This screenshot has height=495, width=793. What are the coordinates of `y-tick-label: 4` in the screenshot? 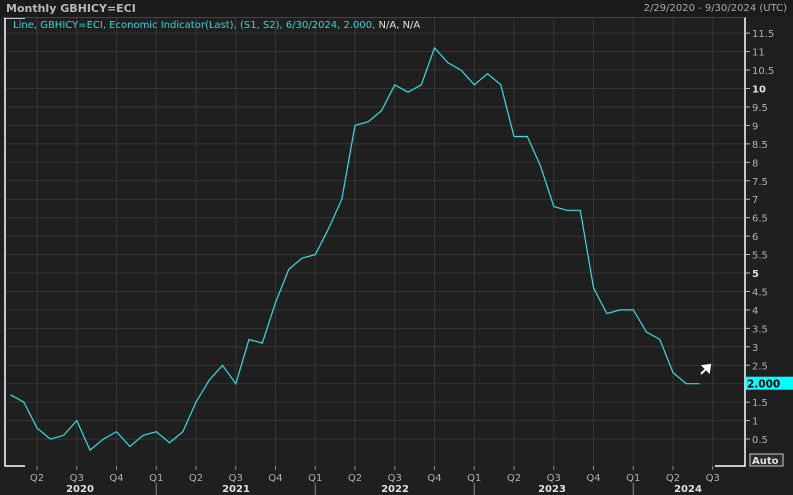 It's located at (755, 311).